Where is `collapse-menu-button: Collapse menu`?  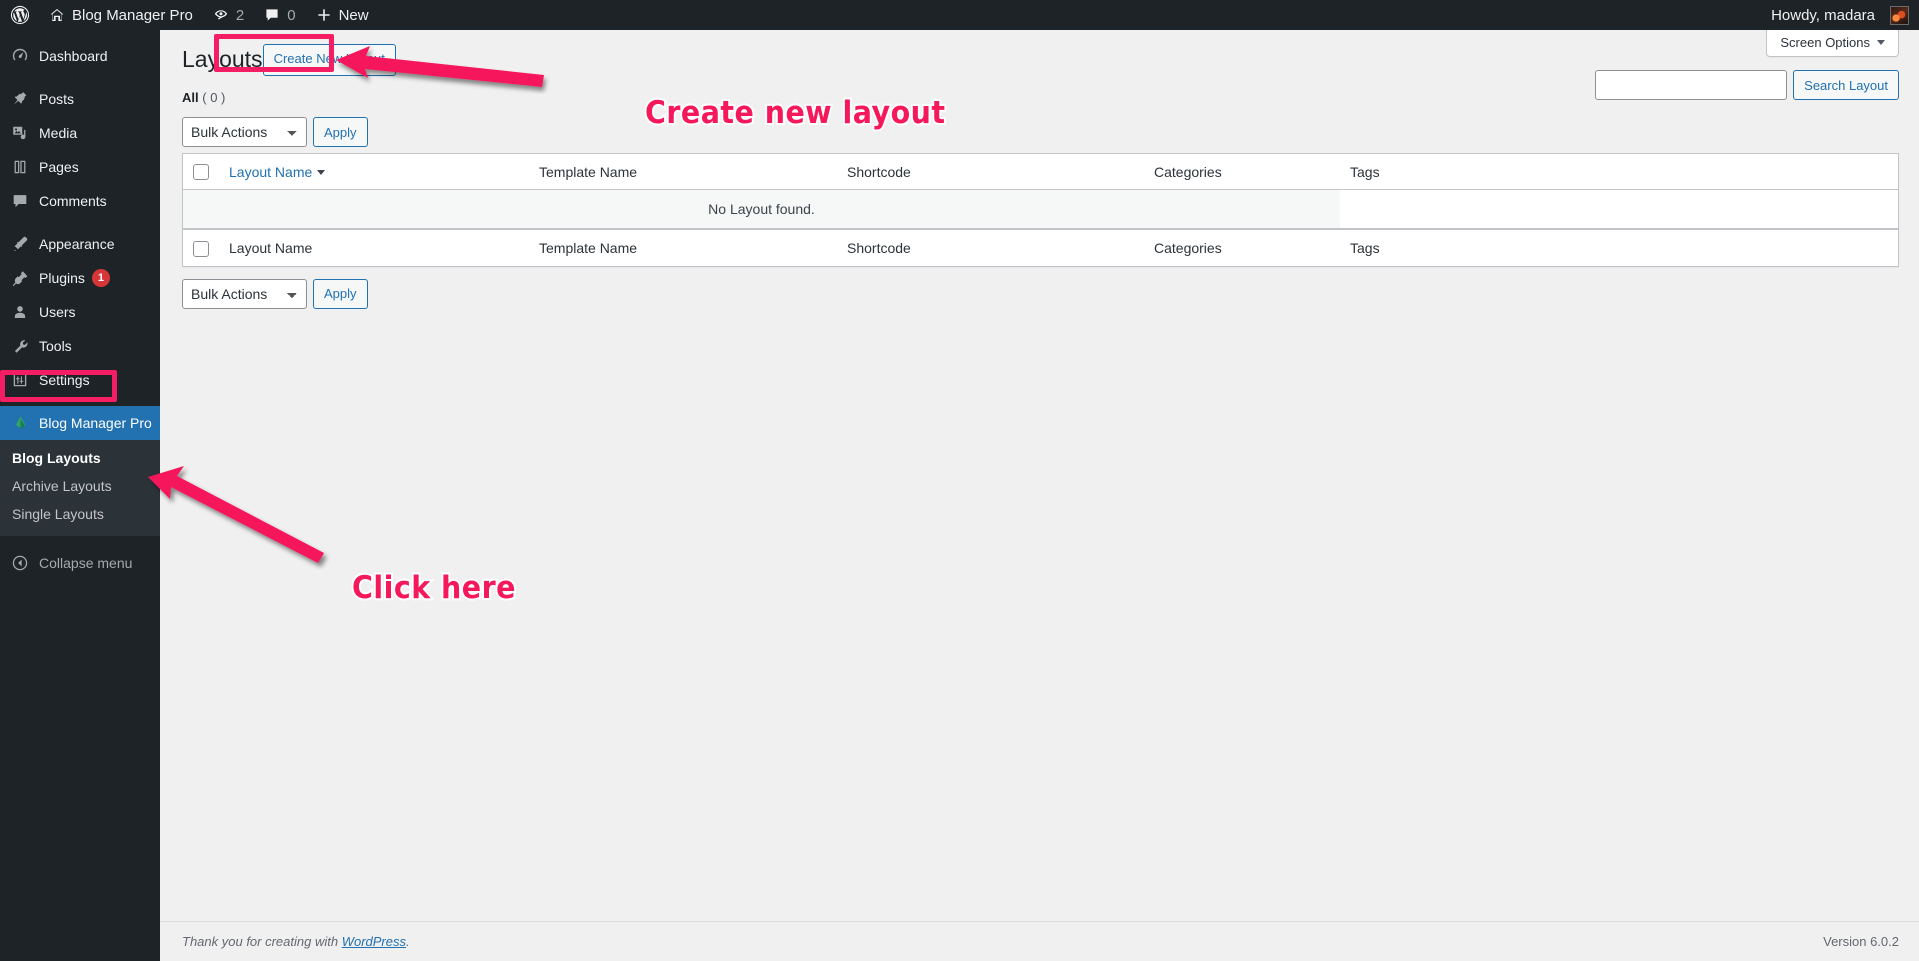
collapse-menu-button: Collapse menu is located at coordinates (80, 563).